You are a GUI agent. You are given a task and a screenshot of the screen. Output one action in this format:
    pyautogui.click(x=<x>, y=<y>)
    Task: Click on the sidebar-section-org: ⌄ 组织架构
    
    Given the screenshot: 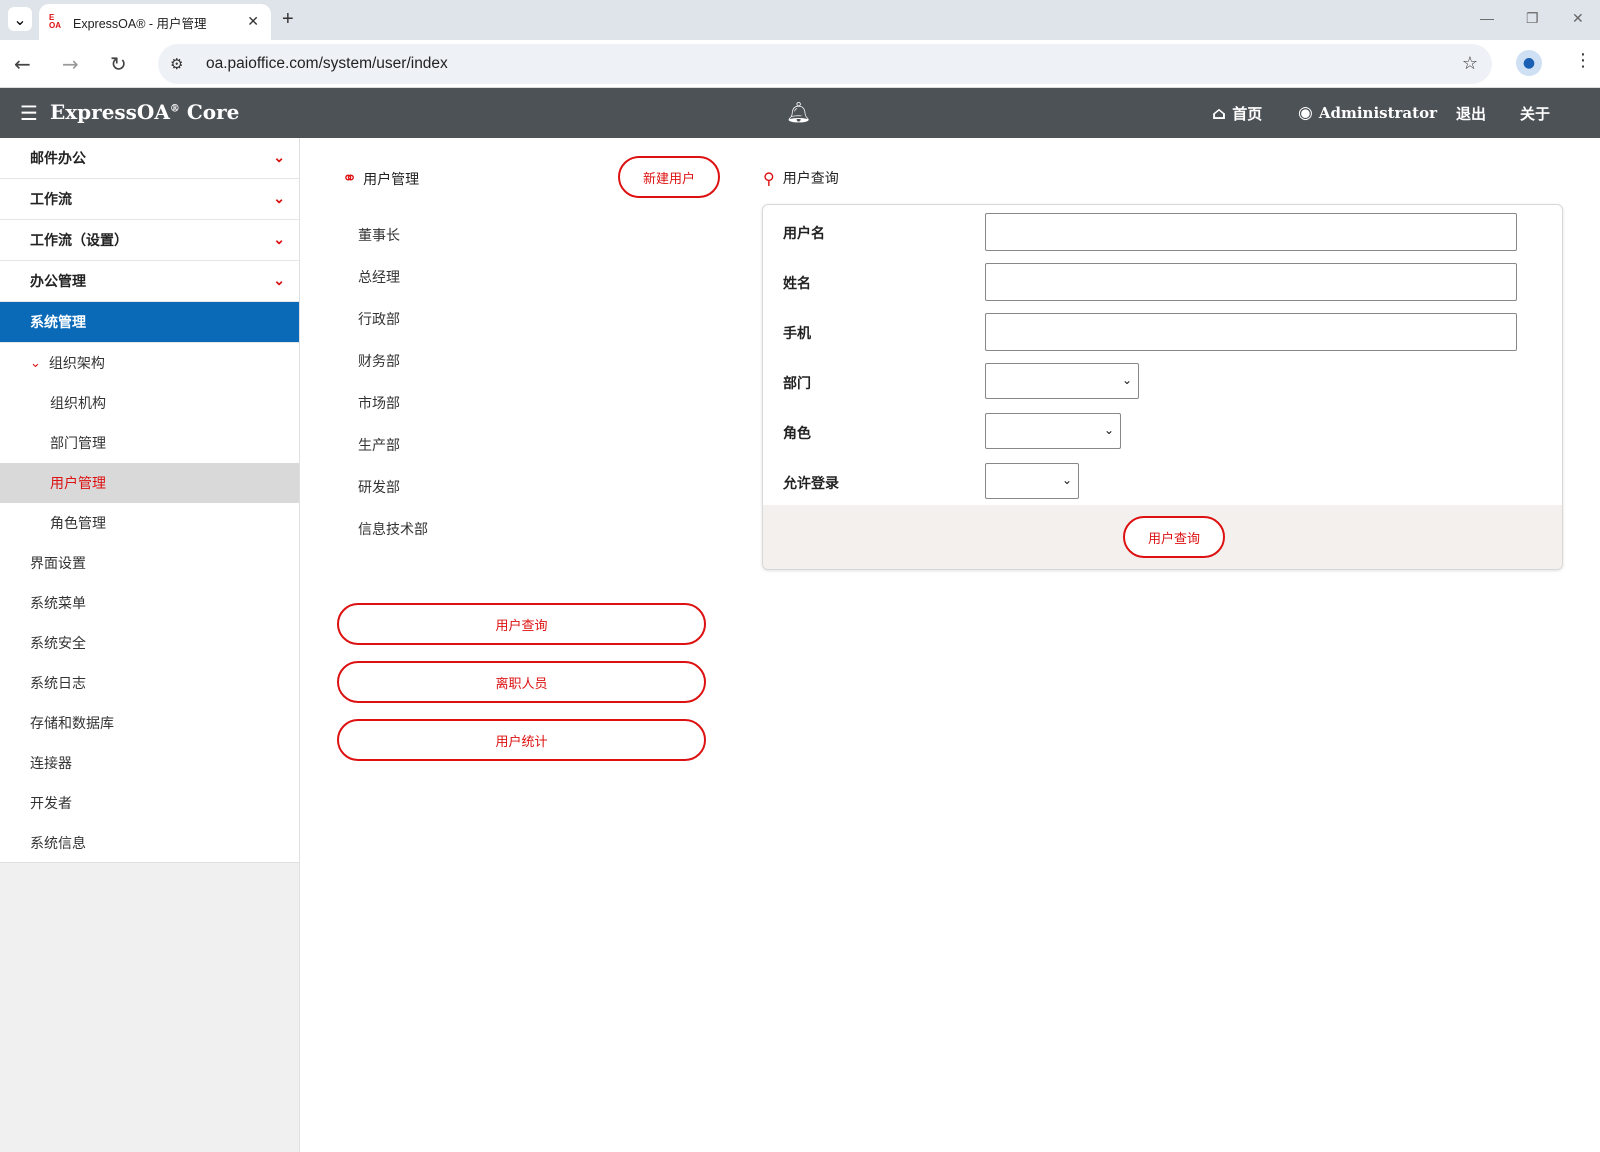 What is the action you would take?
    pyautogui.click(x=149, y=363)
    